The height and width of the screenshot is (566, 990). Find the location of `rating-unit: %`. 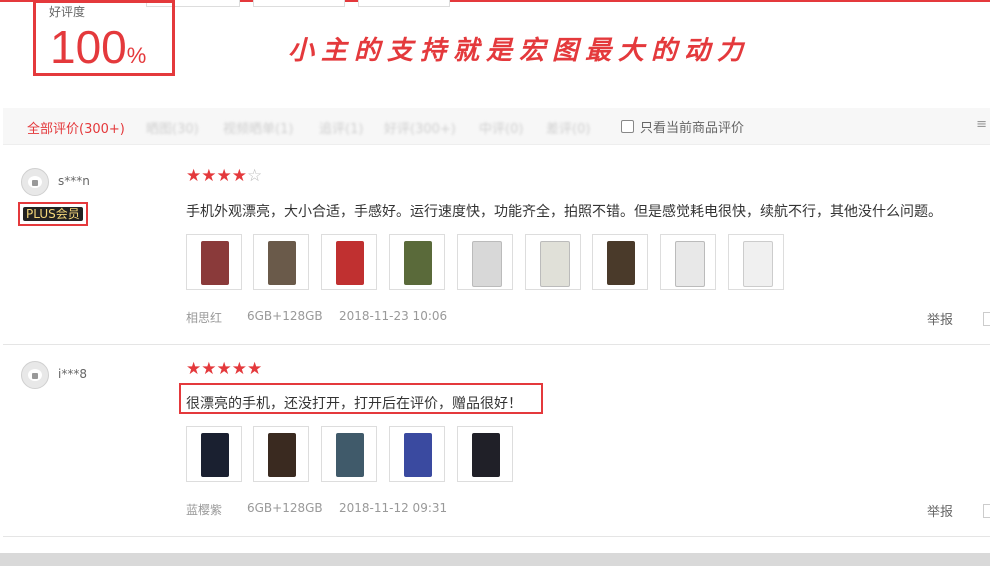

rating-unit: % is located at coordinates (136, 55).